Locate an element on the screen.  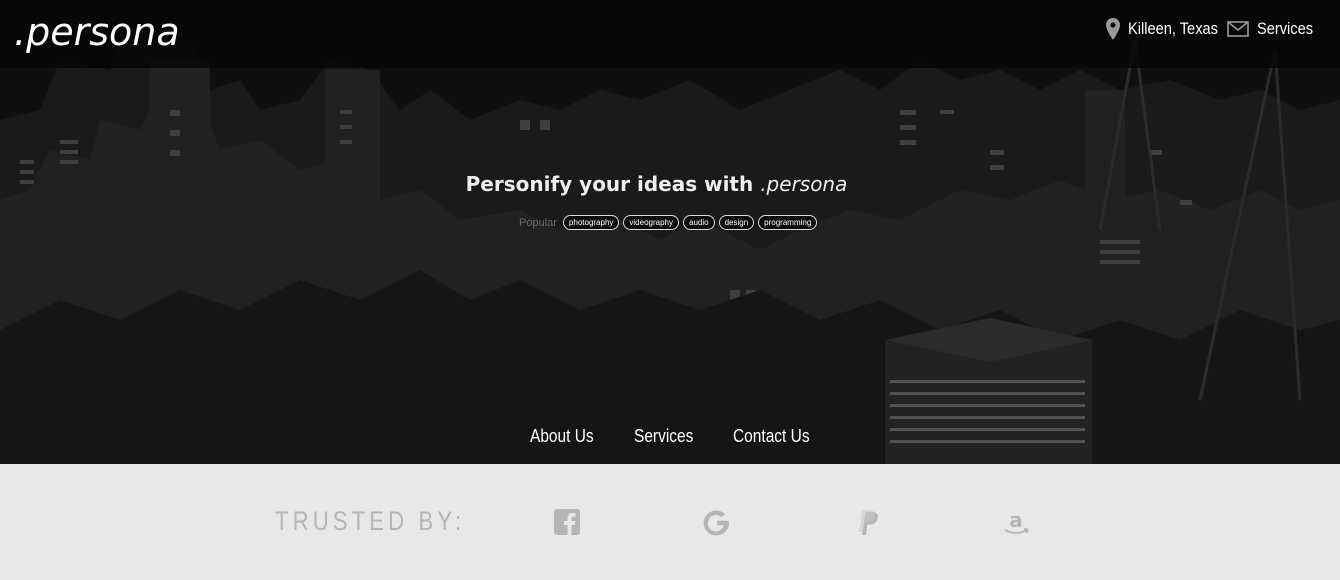
tag-videography: videography is located at coordinates (651, 222).